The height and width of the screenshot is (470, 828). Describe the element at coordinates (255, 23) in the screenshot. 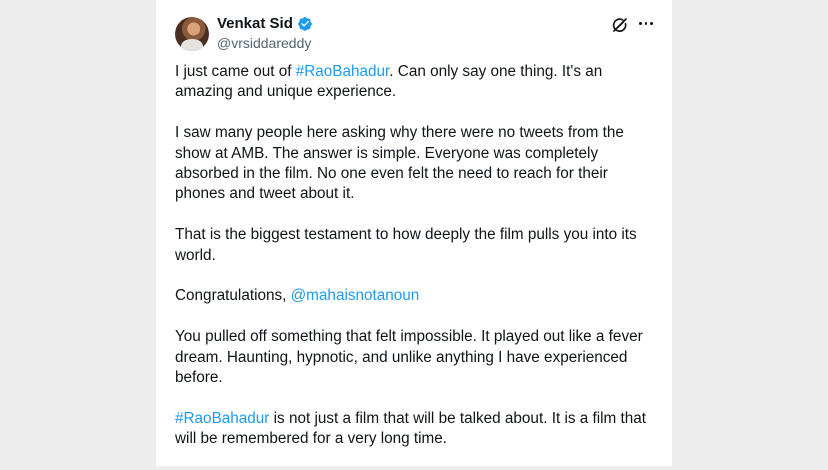

I see `author-name: Venkat Sid` at that location.